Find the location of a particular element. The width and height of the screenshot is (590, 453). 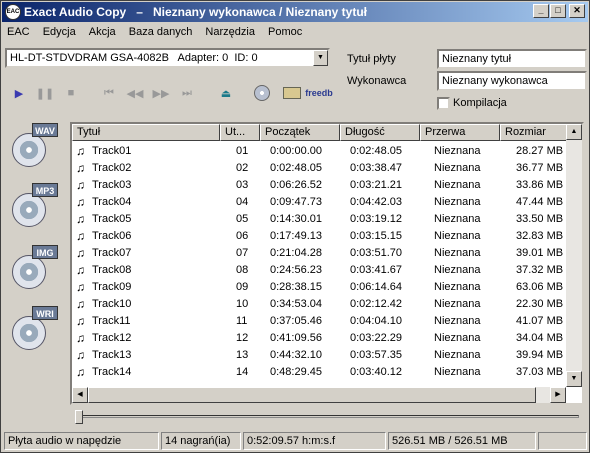

menu-help: Pomoc is located at coordinates (285, 30).